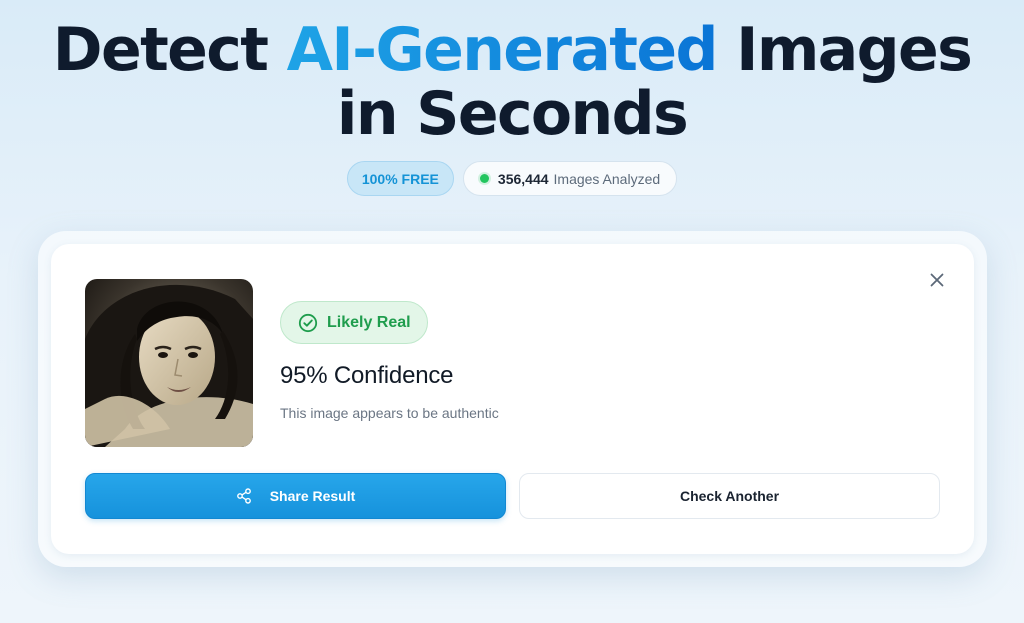  Describe the element at coordinates (169, 50) in the screenshot. I see `headline-part-1: Detect` at that location.